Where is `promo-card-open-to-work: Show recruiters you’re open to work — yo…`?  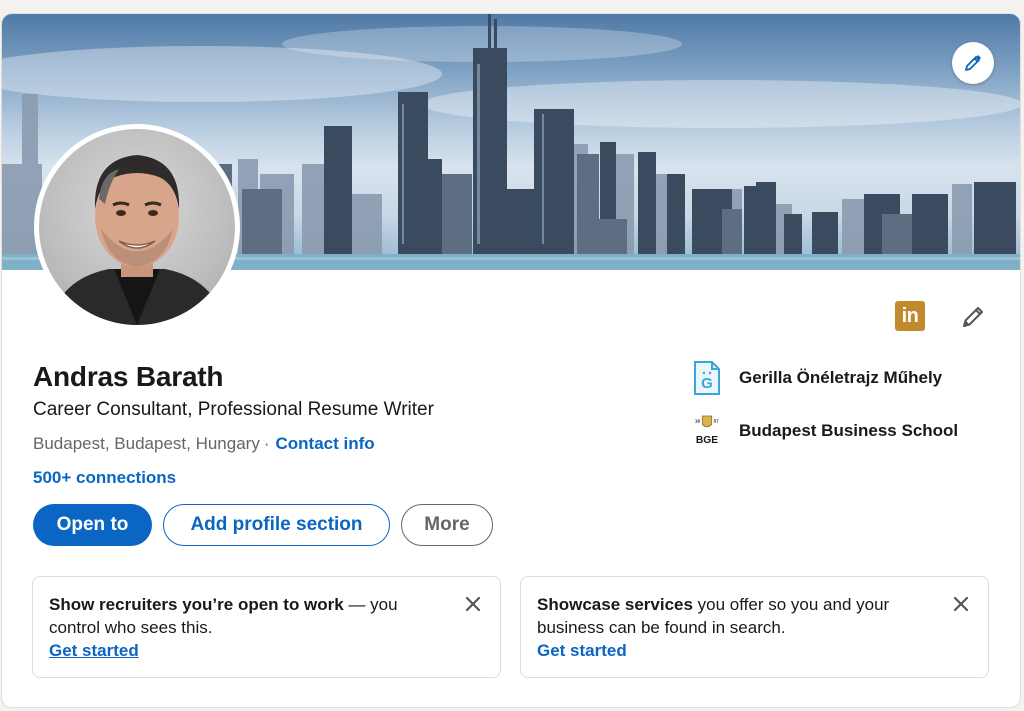 promo-card-open-to-work: Show recruiters you’re open to work — yo… is located at coordinates (266, 627).